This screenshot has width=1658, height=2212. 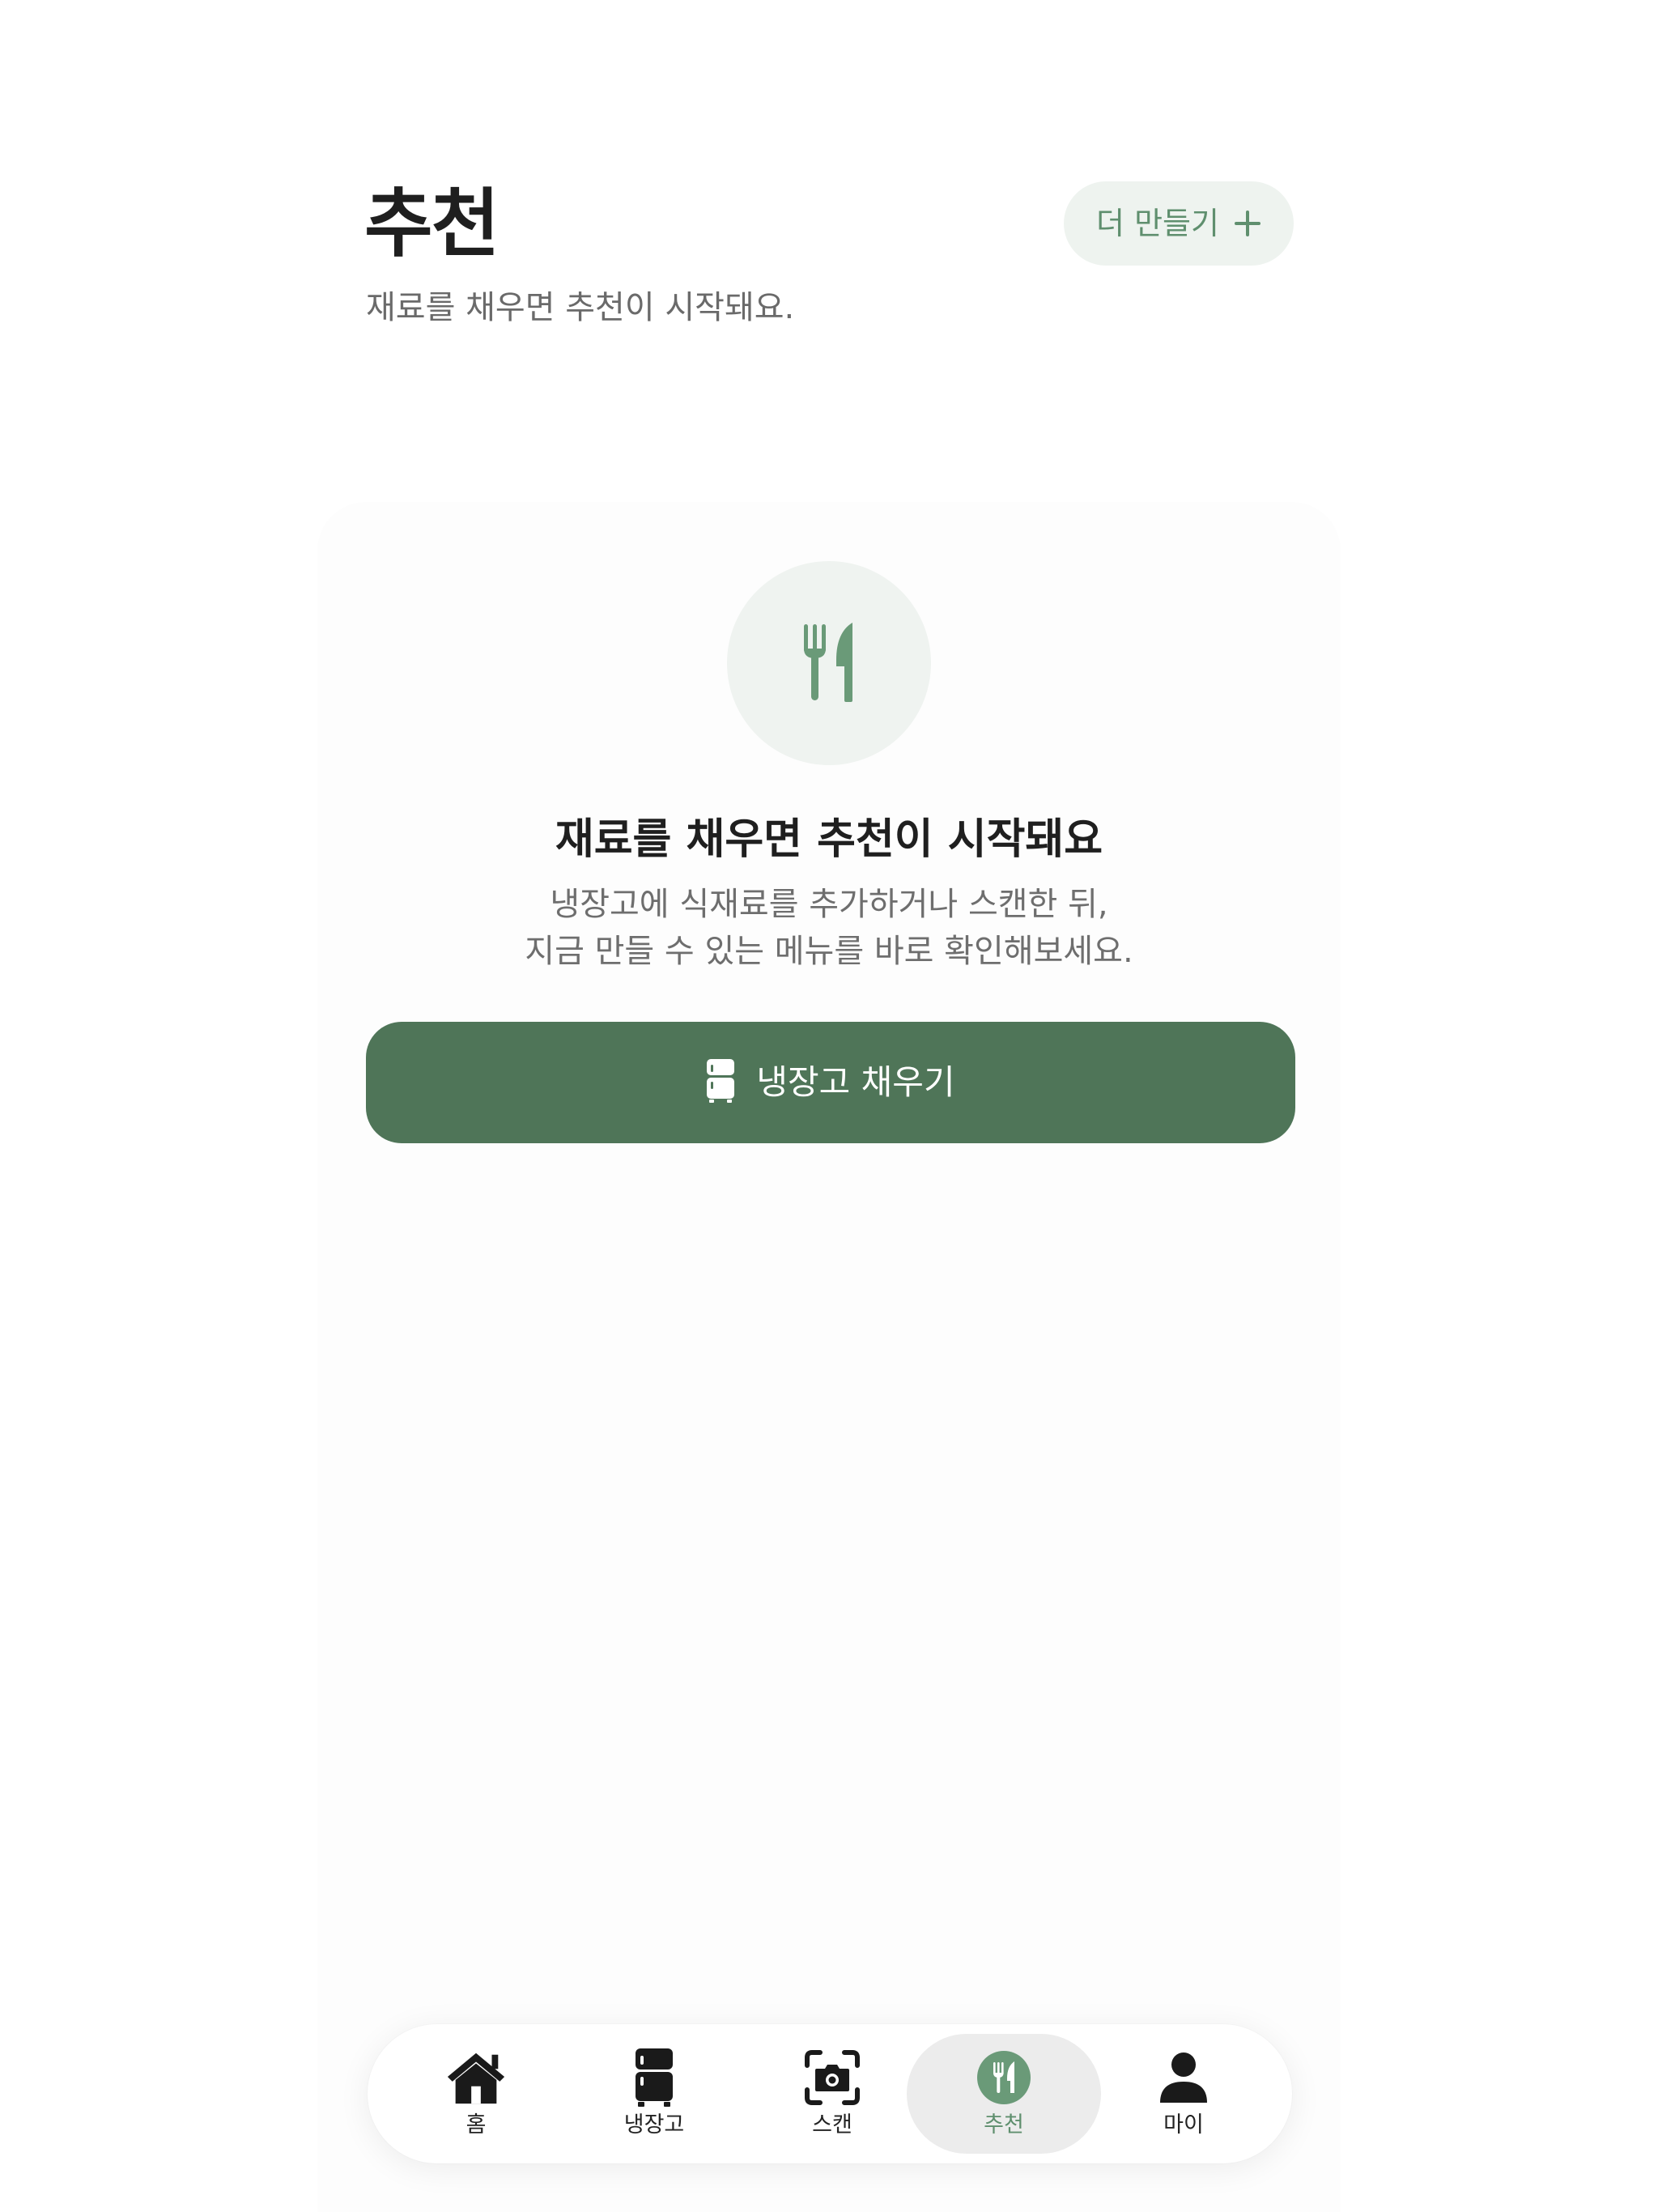 I want to click on tab-my: 마이, so click(x=1183, y=2094).